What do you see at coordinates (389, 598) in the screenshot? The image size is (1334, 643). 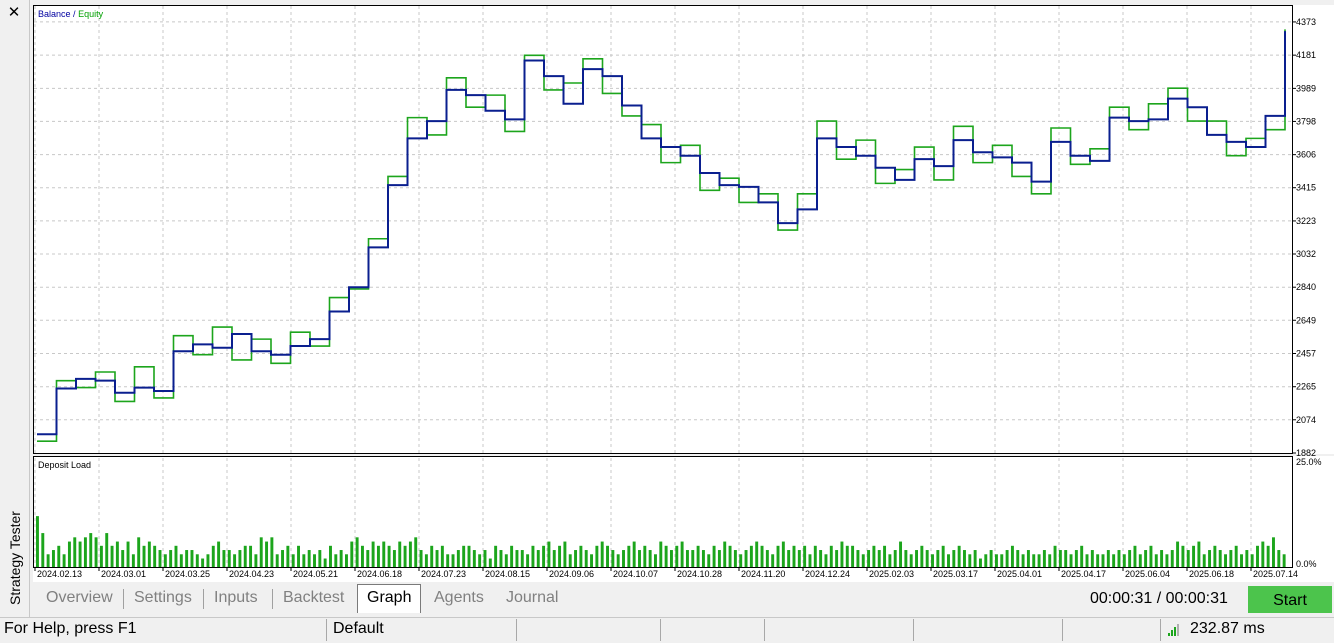 I see `tab-graph: Graph` at bounding box center [389, 598].